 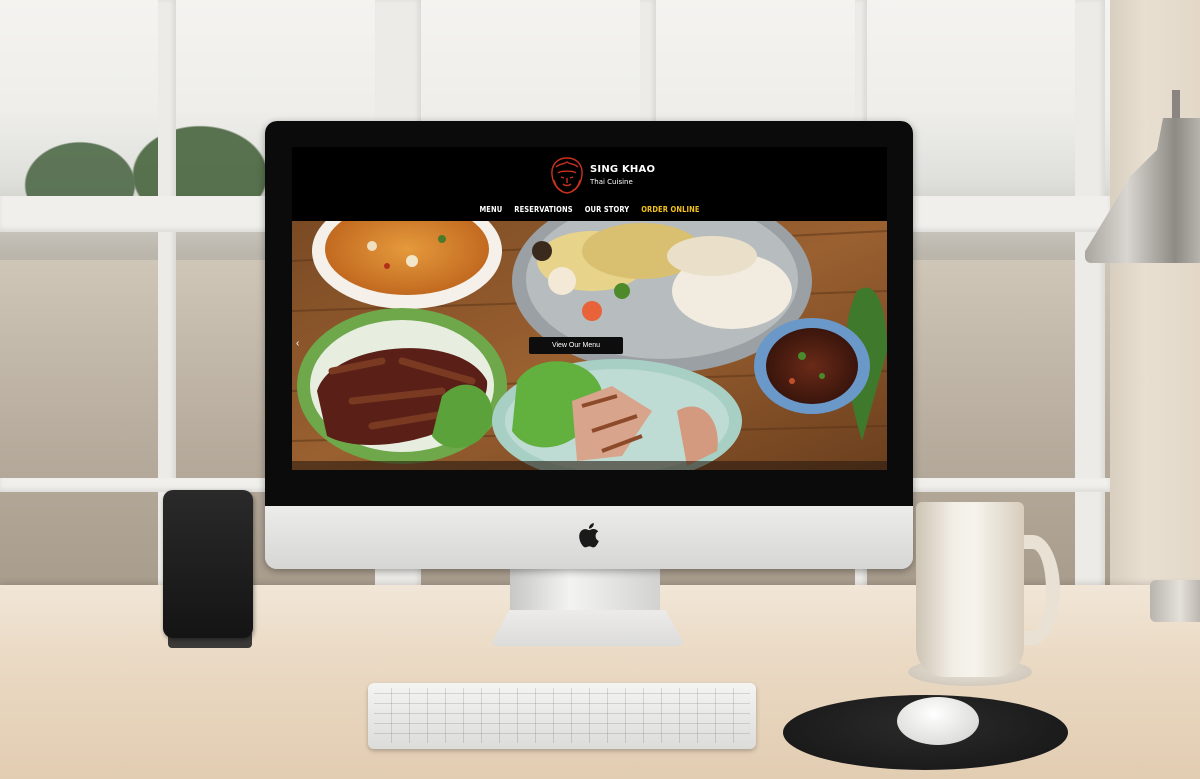 What do you see at coordinates (576, 345) in the screenshot?
I see `view-menu-button: View Our Menu` at bounding box center [576, 345].